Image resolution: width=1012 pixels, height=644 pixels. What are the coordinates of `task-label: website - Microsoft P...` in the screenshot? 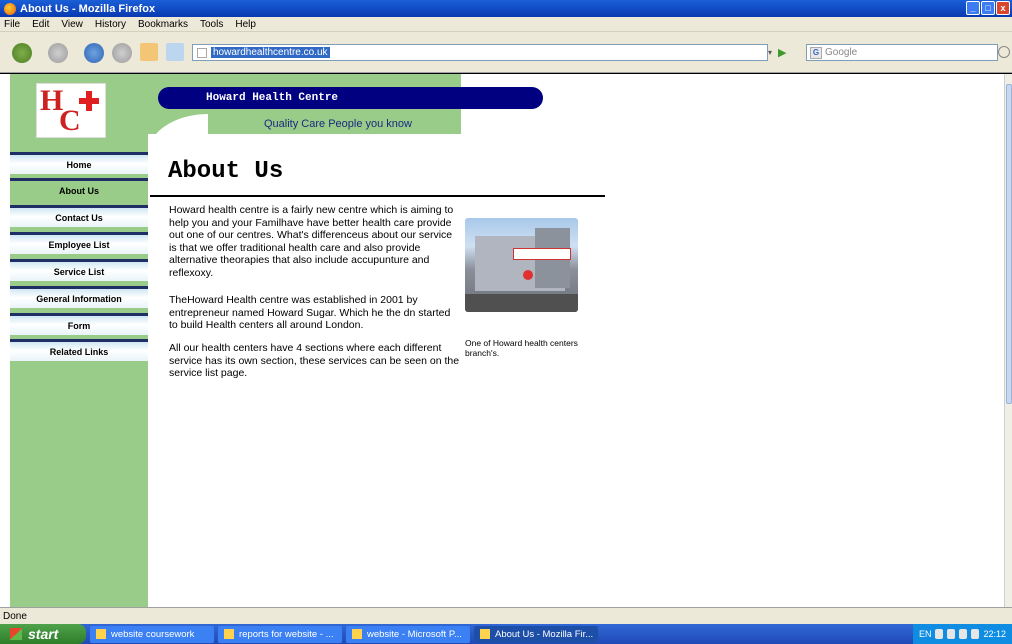 It's located at (414, 634).